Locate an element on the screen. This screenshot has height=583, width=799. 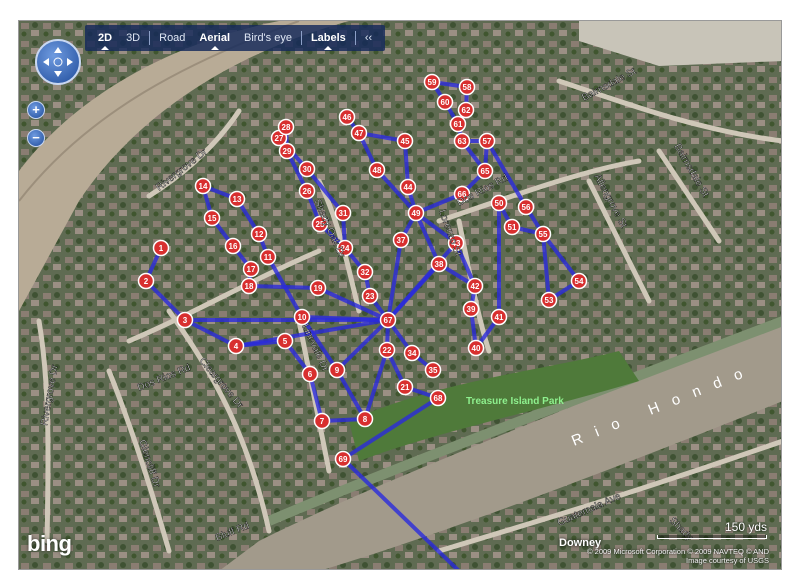
zoom-in-button: + is located at coordinates (36, 110).